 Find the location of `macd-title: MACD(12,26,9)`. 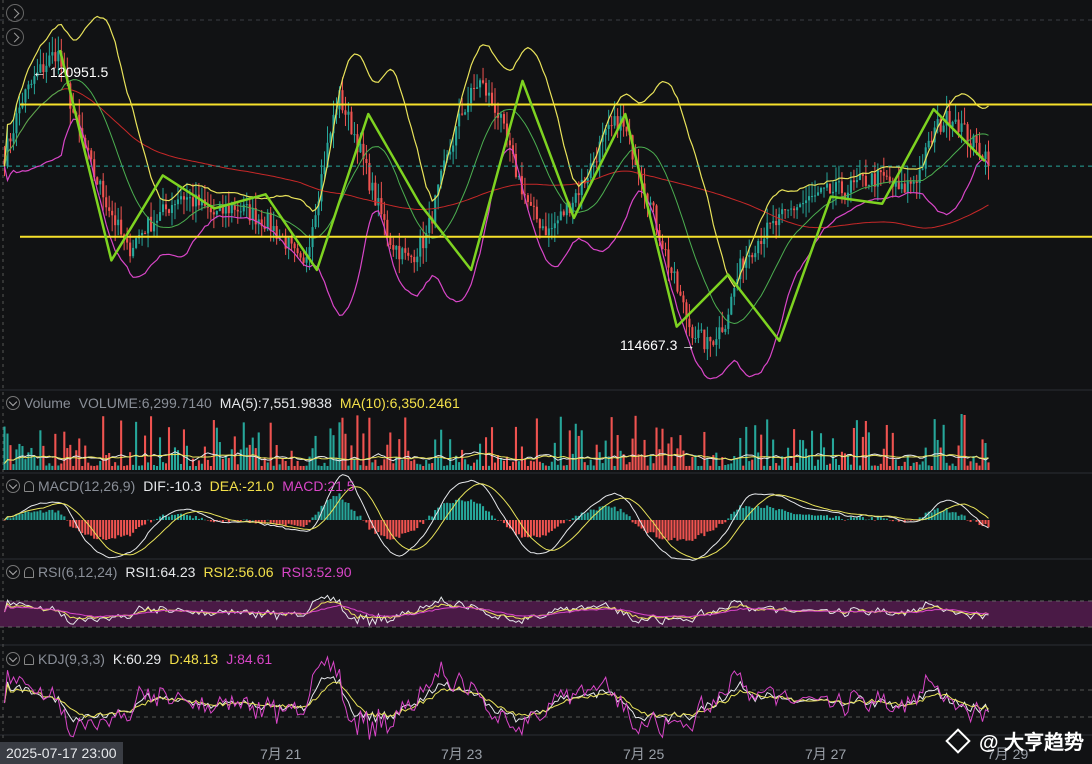

macd-title: MACD(12,26,9) is located at coordinates (87, 486).